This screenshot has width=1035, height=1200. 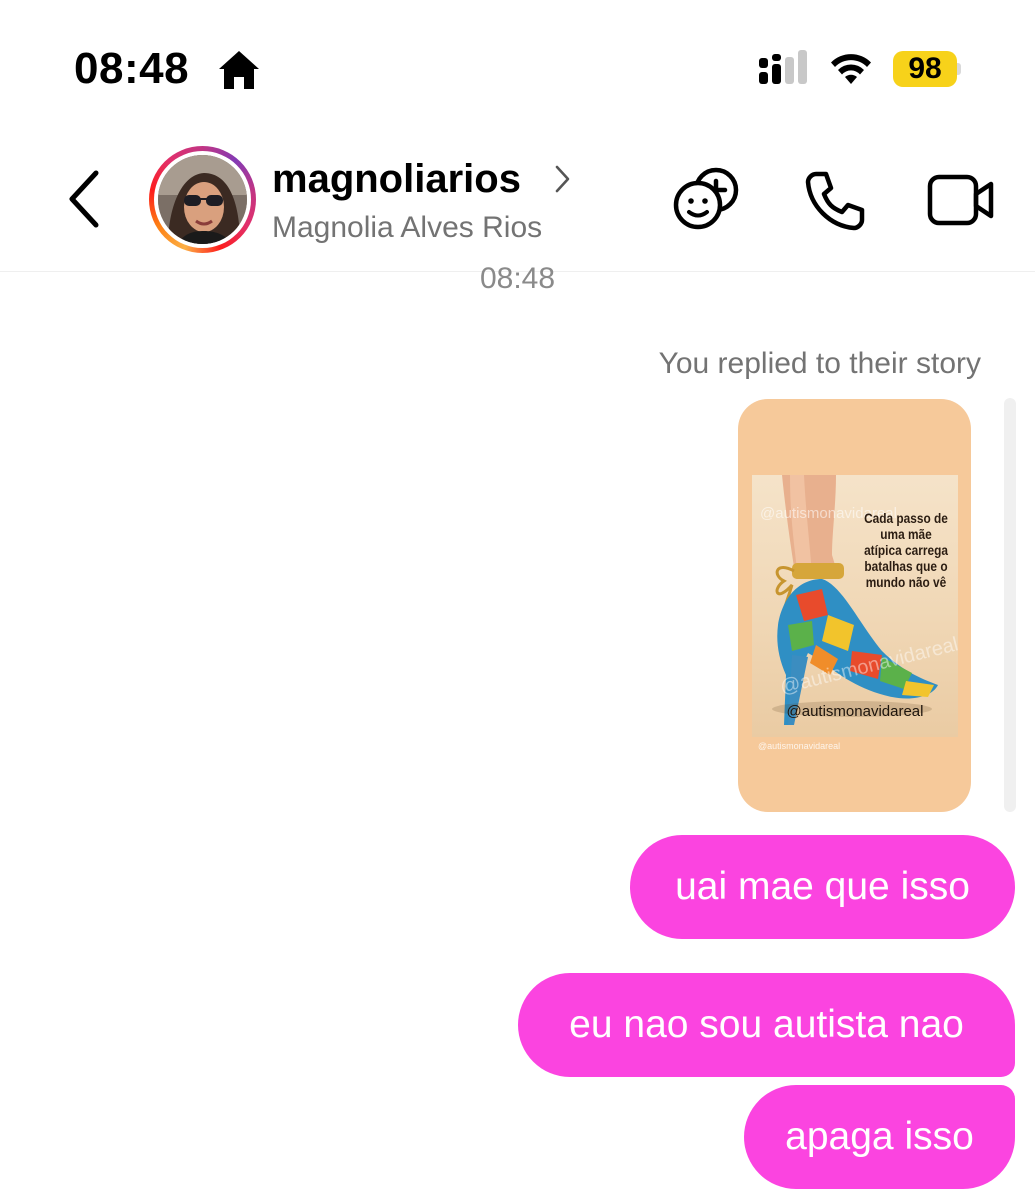 What do you see at coordinates (84, 199) in the screenshot?
I see `back-icon` at bounding box center [84, 199].